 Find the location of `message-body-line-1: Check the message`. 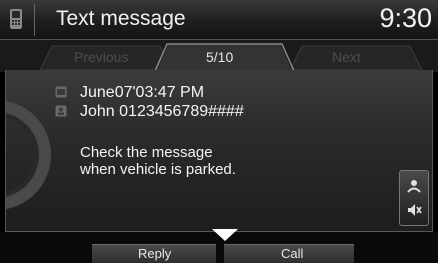

message-body-line-1: Check the message is located at coordinates (146, 152).